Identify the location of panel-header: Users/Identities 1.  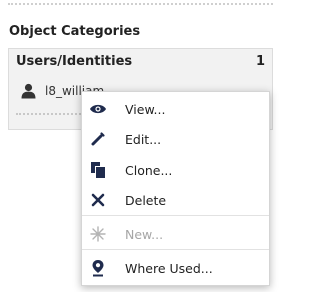
(140, 61).